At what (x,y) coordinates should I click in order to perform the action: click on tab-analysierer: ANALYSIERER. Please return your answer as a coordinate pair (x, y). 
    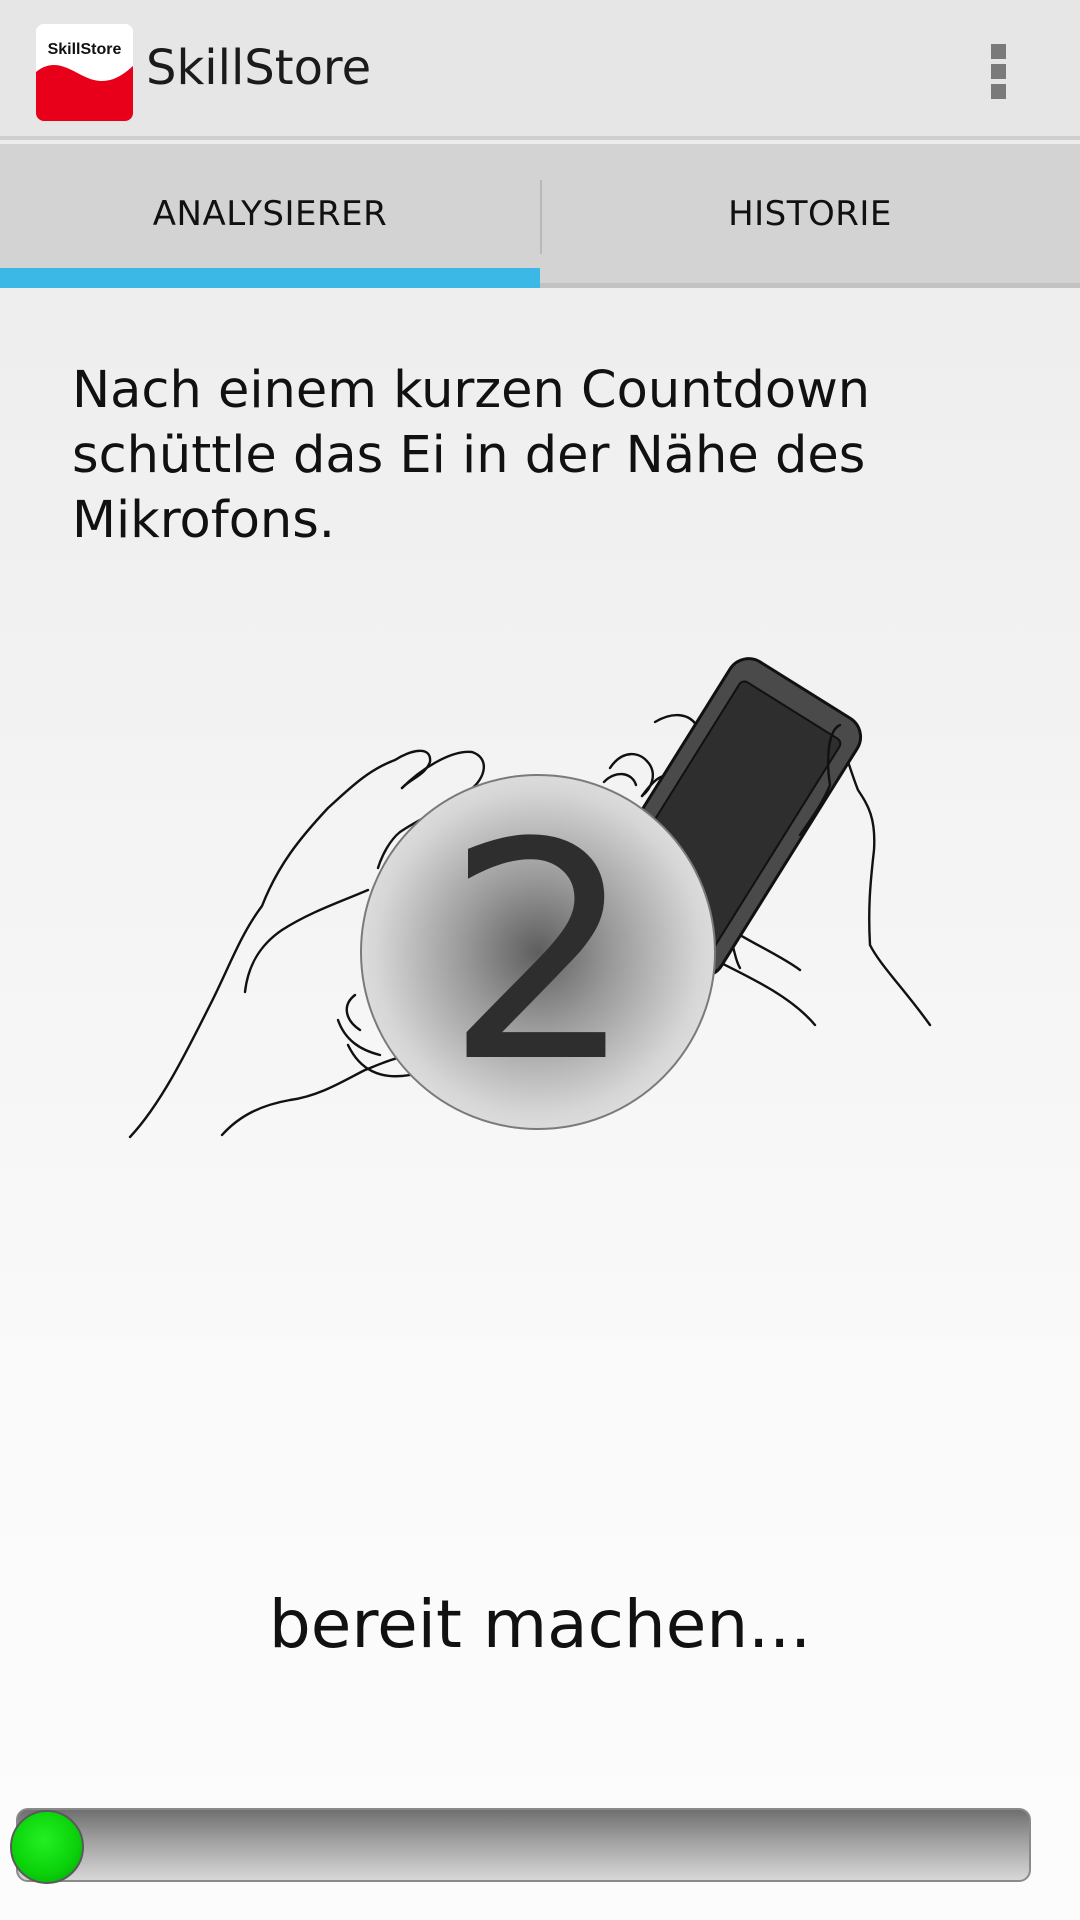
    Looking at the image, I should click on (270, 213).